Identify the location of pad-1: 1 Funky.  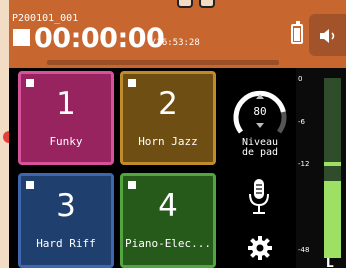
(66, 118).